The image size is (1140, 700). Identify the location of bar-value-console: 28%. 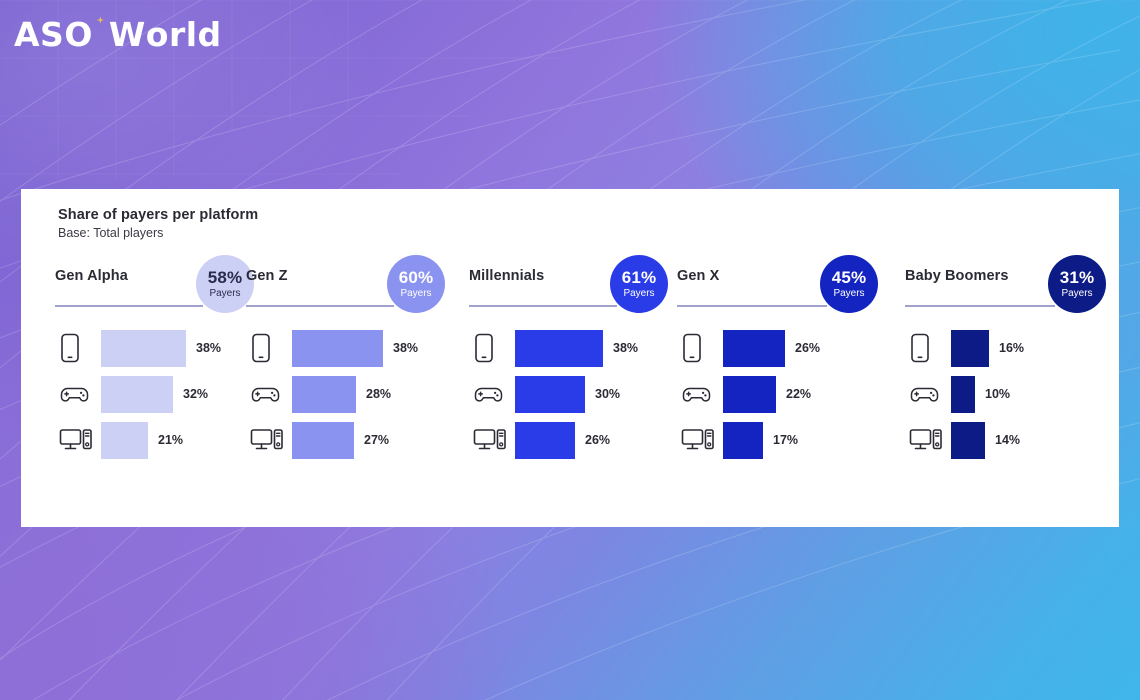
(379, 394).